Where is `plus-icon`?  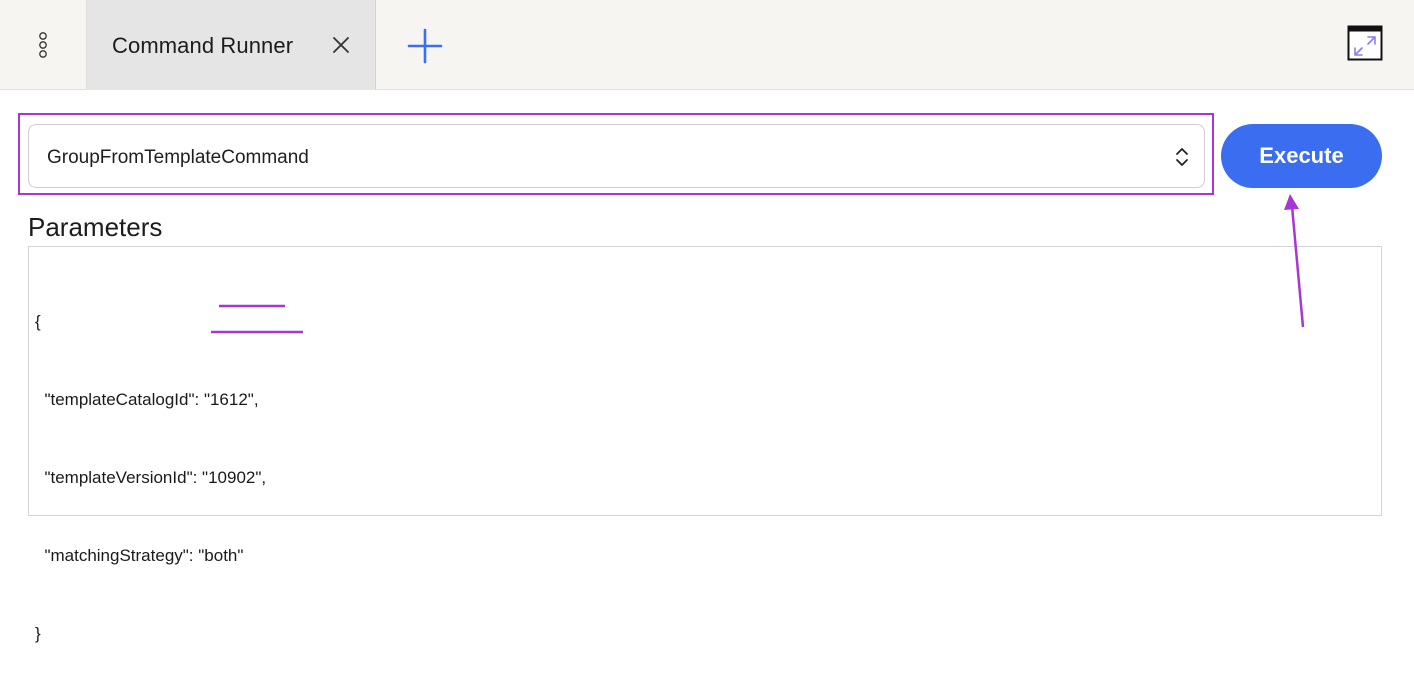
plus-icon is located at coordinates (425, 46).